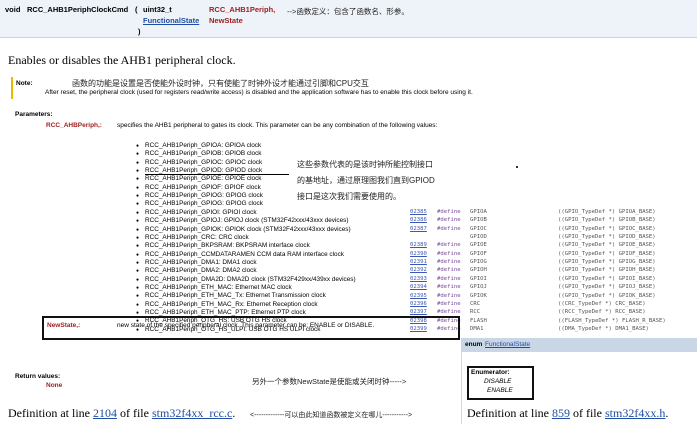 The width and height of the screenshot is (697, 424). I want to click on signature-param-2: NewState, so click(226, 20).